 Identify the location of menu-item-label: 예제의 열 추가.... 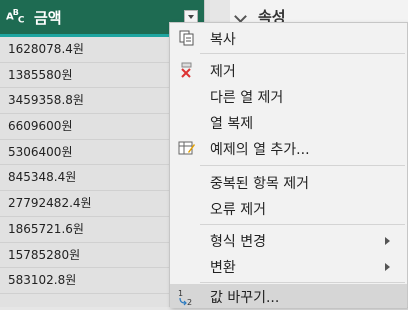
(260, 150).